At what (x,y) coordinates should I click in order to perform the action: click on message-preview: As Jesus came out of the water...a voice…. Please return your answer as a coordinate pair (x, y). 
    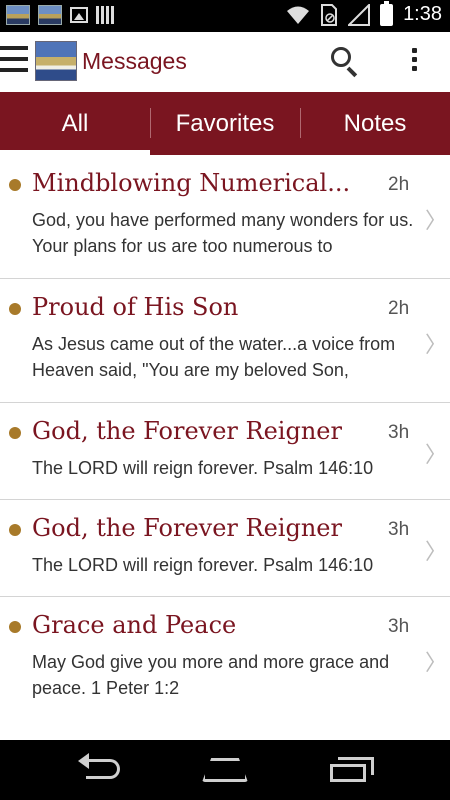
    Looking at the image, I should click on (214, 357).